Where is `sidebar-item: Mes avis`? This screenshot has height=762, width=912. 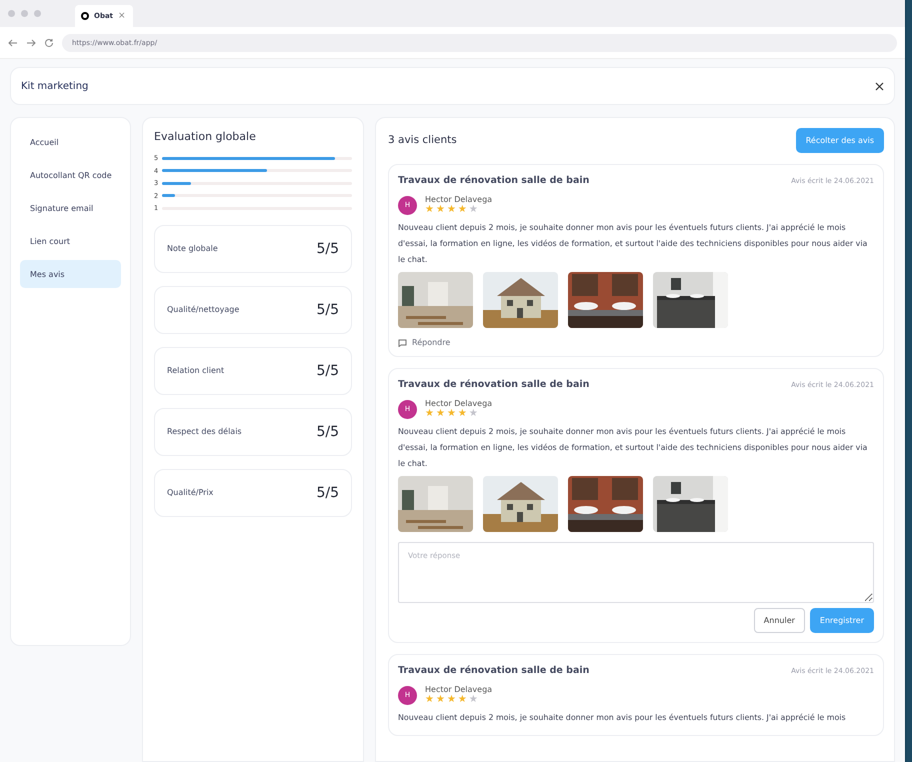 sidebar-item: Mes avis is located at coordinates (70, 274).